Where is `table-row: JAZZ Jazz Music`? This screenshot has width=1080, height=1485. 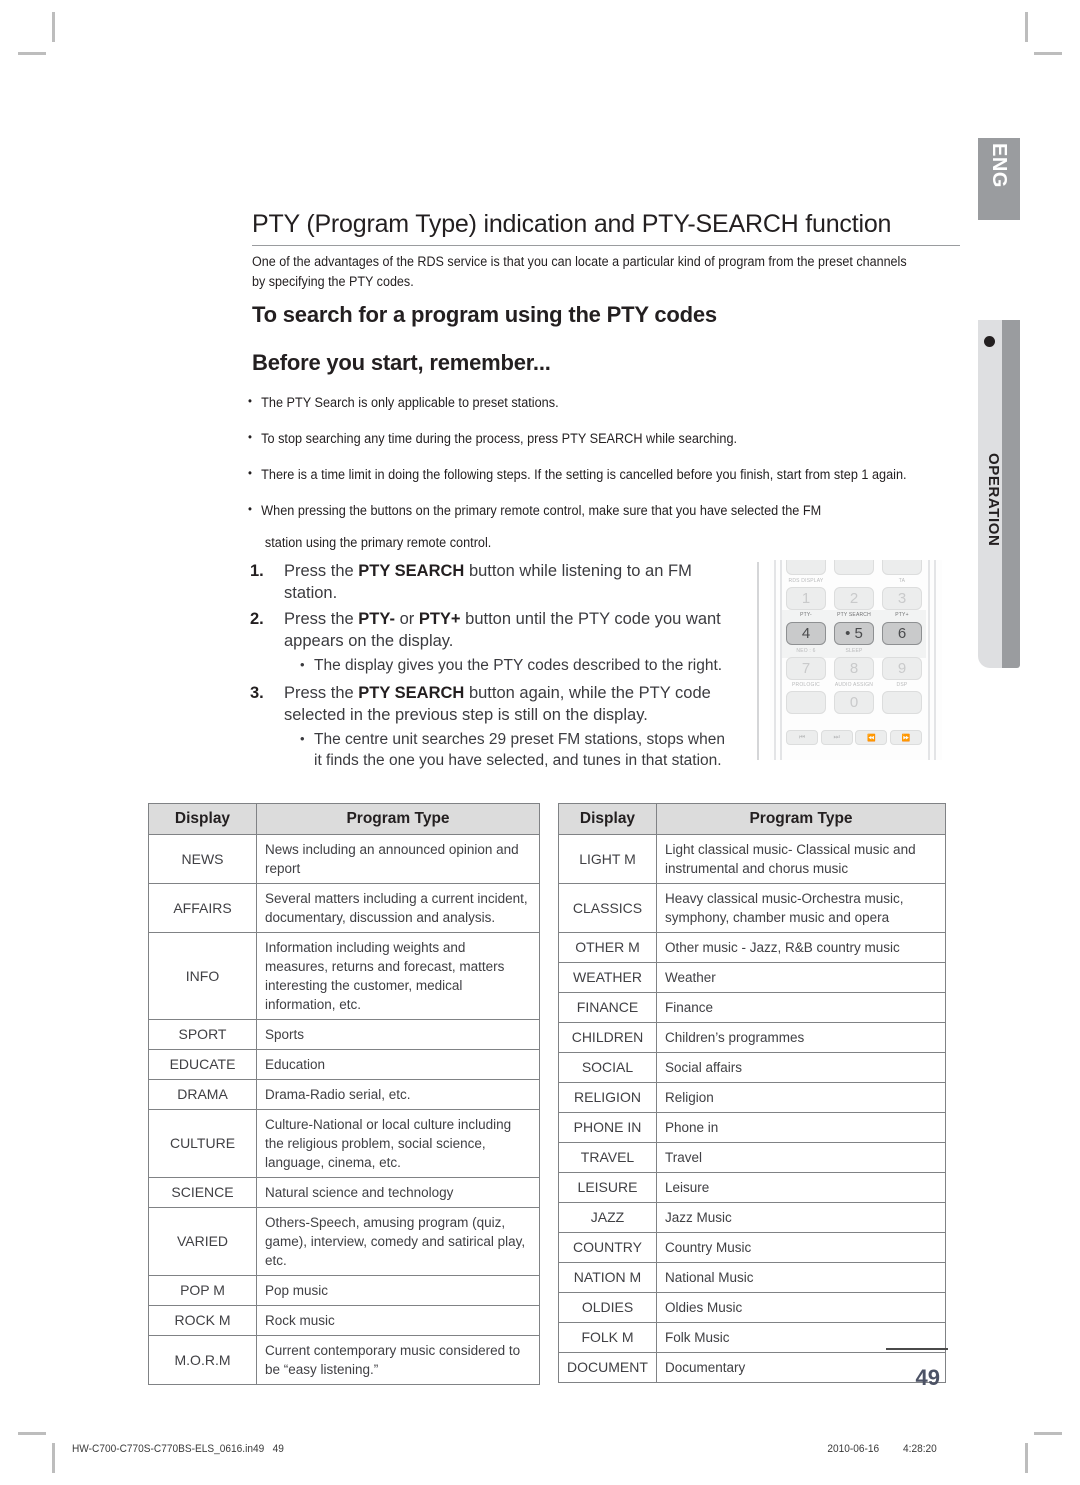
table-row: JAZZ Jazz Music is located at coordinates (752, 1217).